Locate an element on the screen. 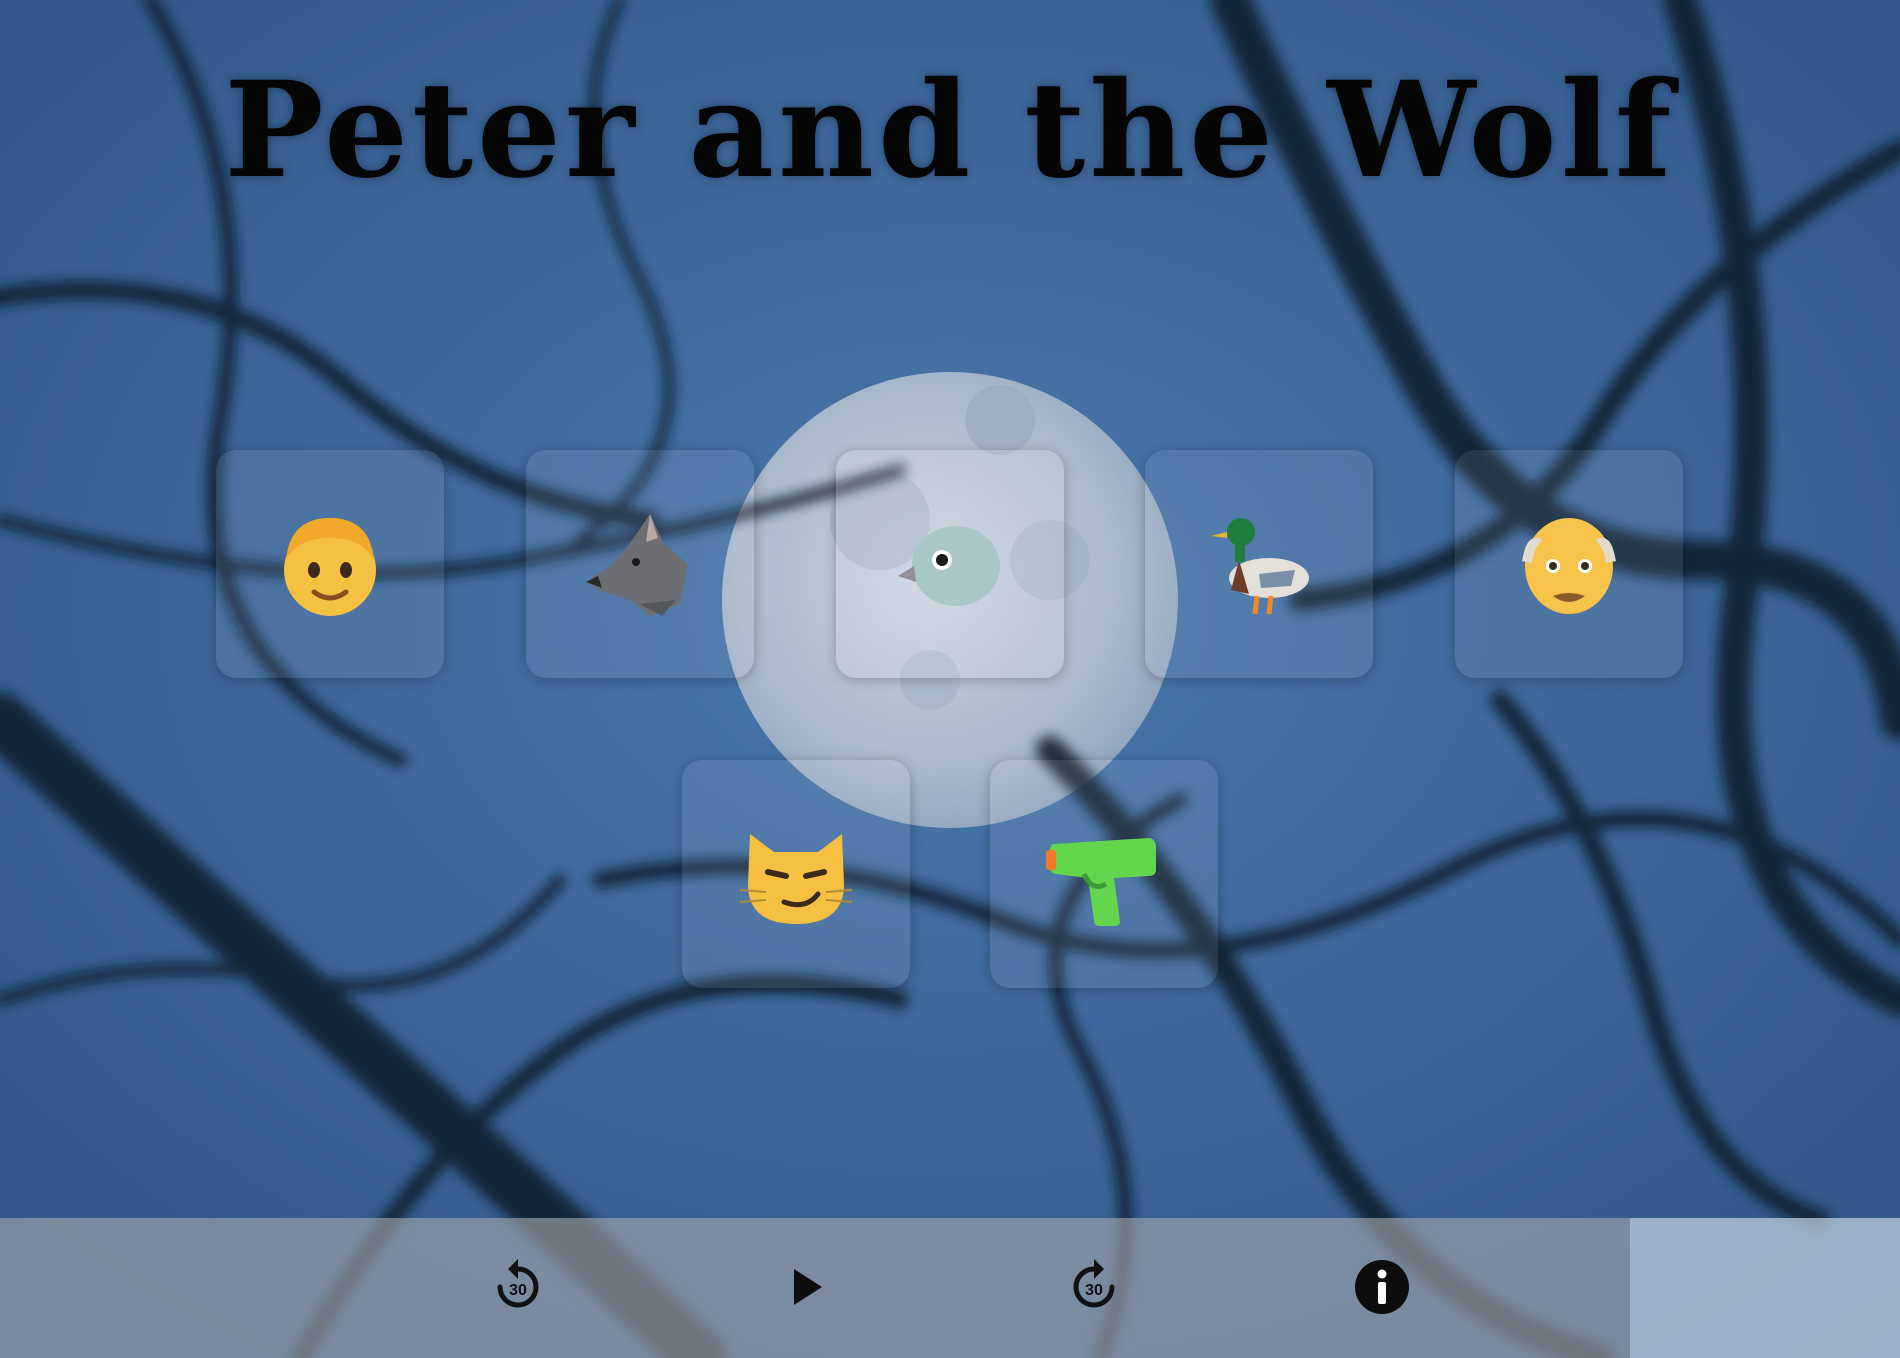  play-button is located at coordinates (806, 1287).